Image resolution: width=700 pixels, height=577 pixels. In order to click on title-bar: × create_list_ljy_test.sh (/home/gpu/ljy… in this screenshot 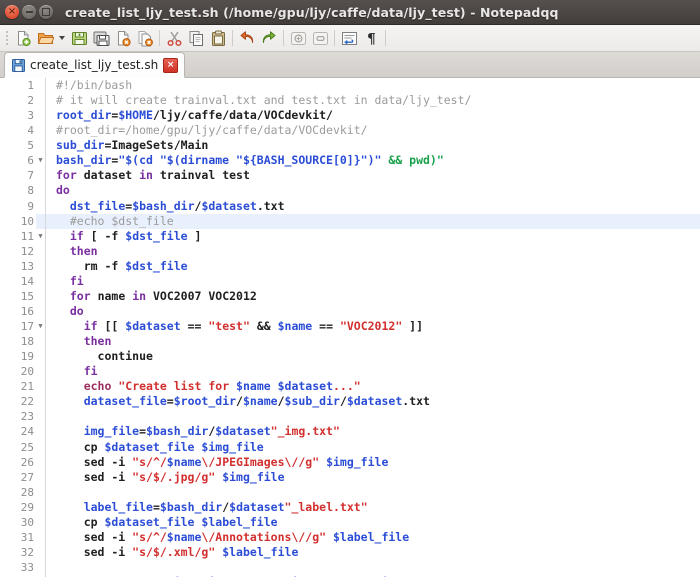, I will do `click(350, 12)`.